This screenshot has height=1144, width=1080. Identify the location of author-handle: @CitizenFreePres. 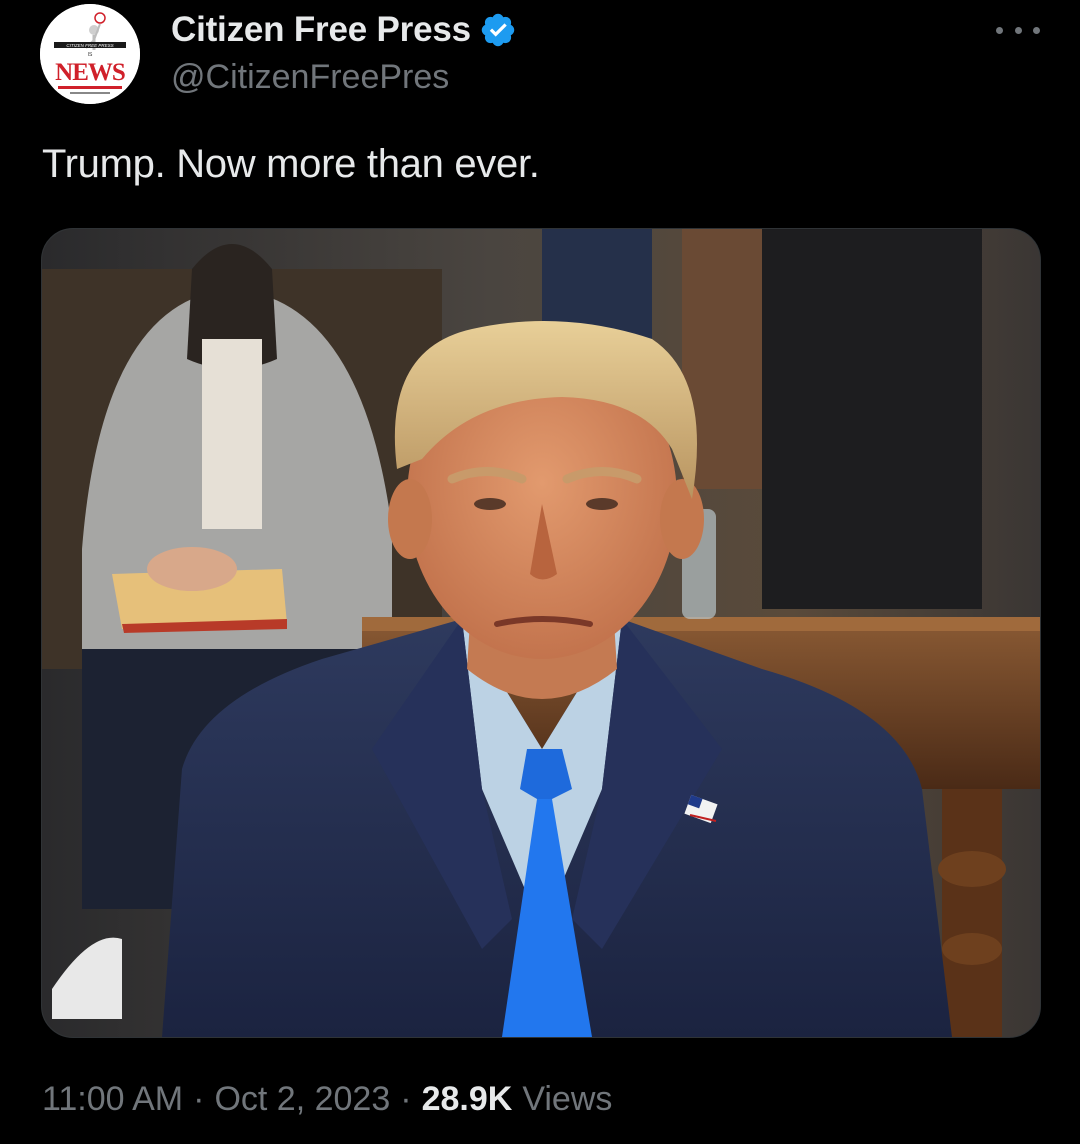
(310, 77).